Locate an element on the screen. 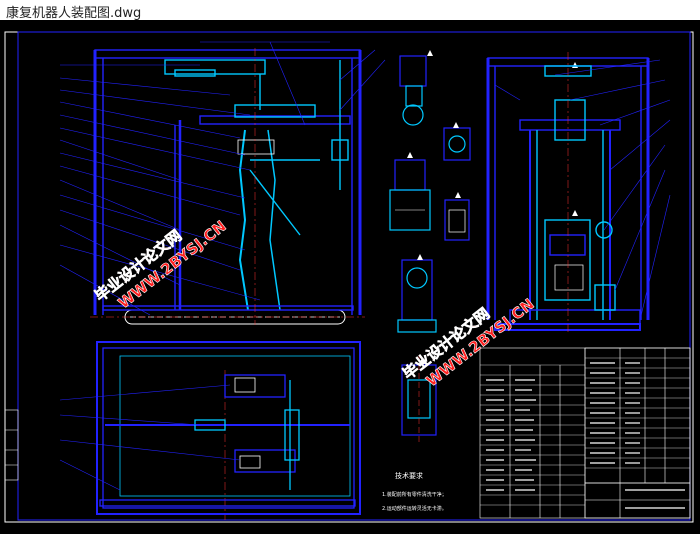  binding-box is located at coordinates (11, 445).